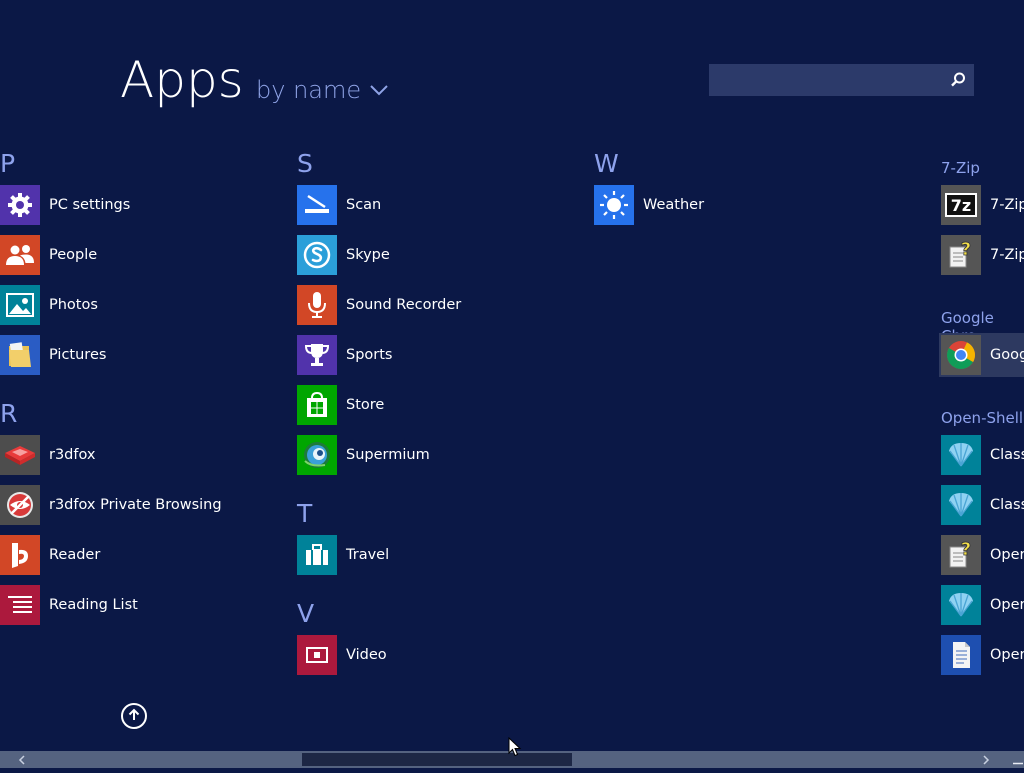 This screenshot has height=773, width=1024. I want to click on group-header-open-shell: Open-Shell, so click(982, 418).